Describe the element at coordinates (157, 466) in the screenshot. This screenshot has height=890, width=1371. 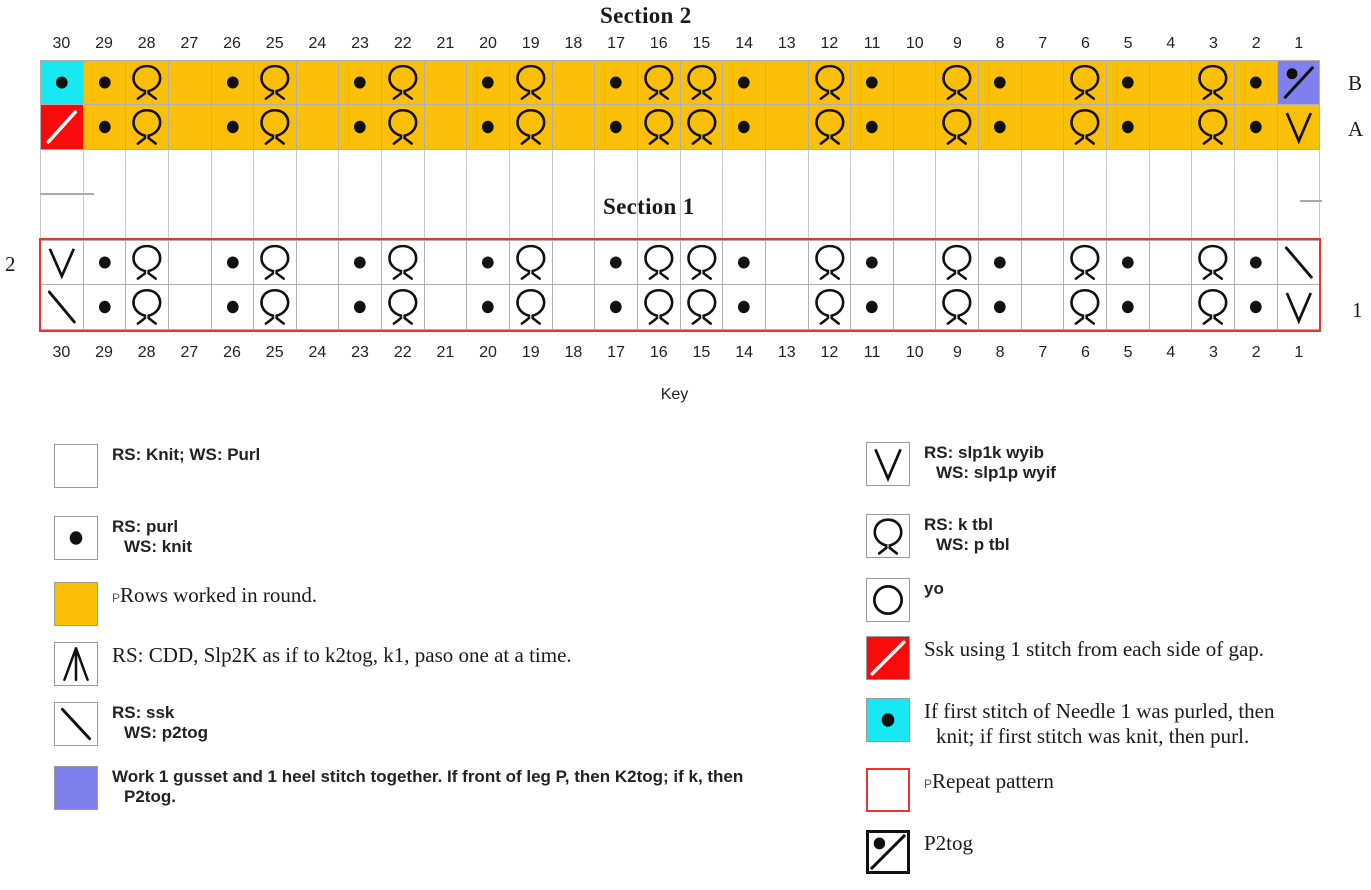
I see `legend-item: RS: Knit; WS: Purl` at that location.